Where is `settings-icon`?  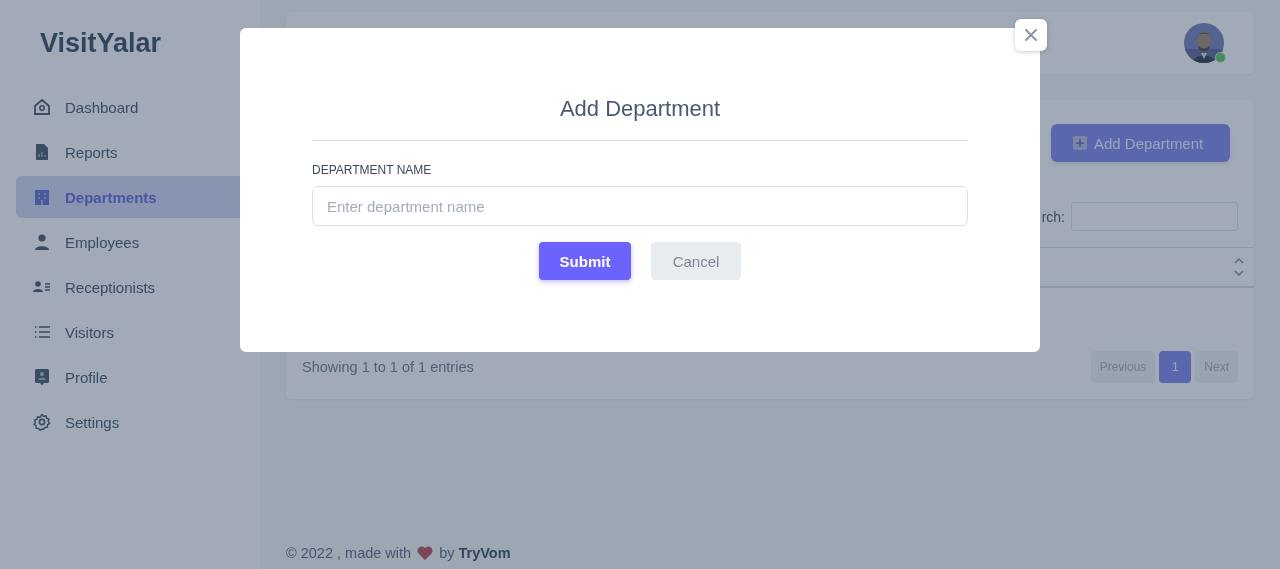
settings-icon is located at coordinates (42, 422).